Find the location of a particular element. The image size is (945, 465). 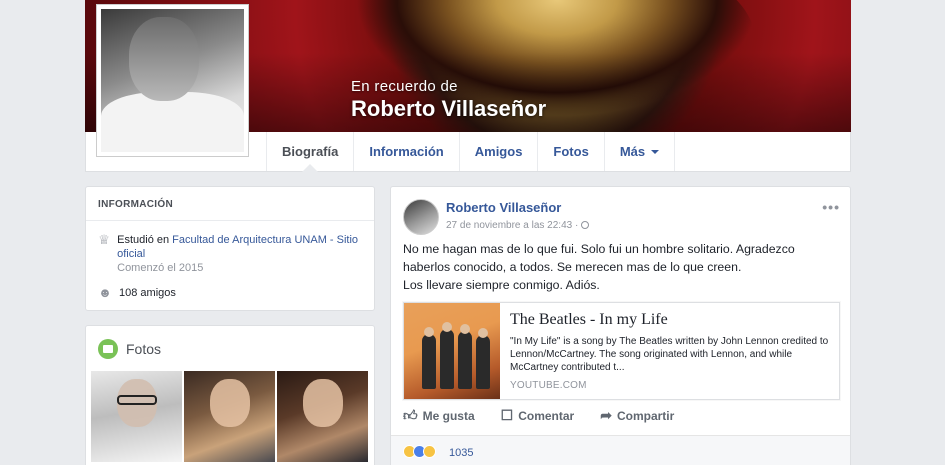

add-friend-icon: ☻ is located at coordinates (105, 292).